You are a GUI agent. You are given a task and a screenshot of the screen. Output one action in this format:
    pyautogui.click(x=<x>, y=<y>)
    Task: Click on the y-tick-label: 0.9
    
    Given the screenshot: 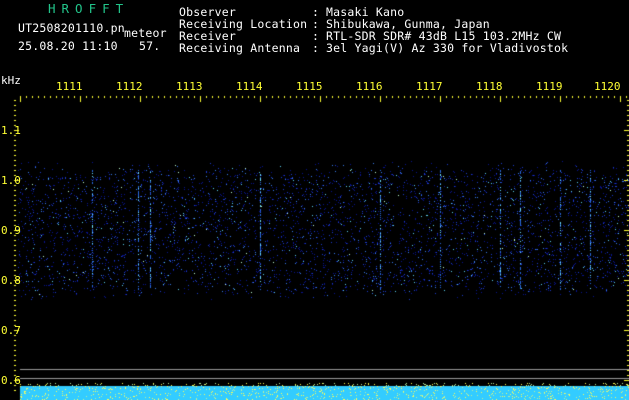 What is the action you would take?
    pyautogui.click(x=11, y=230)
    